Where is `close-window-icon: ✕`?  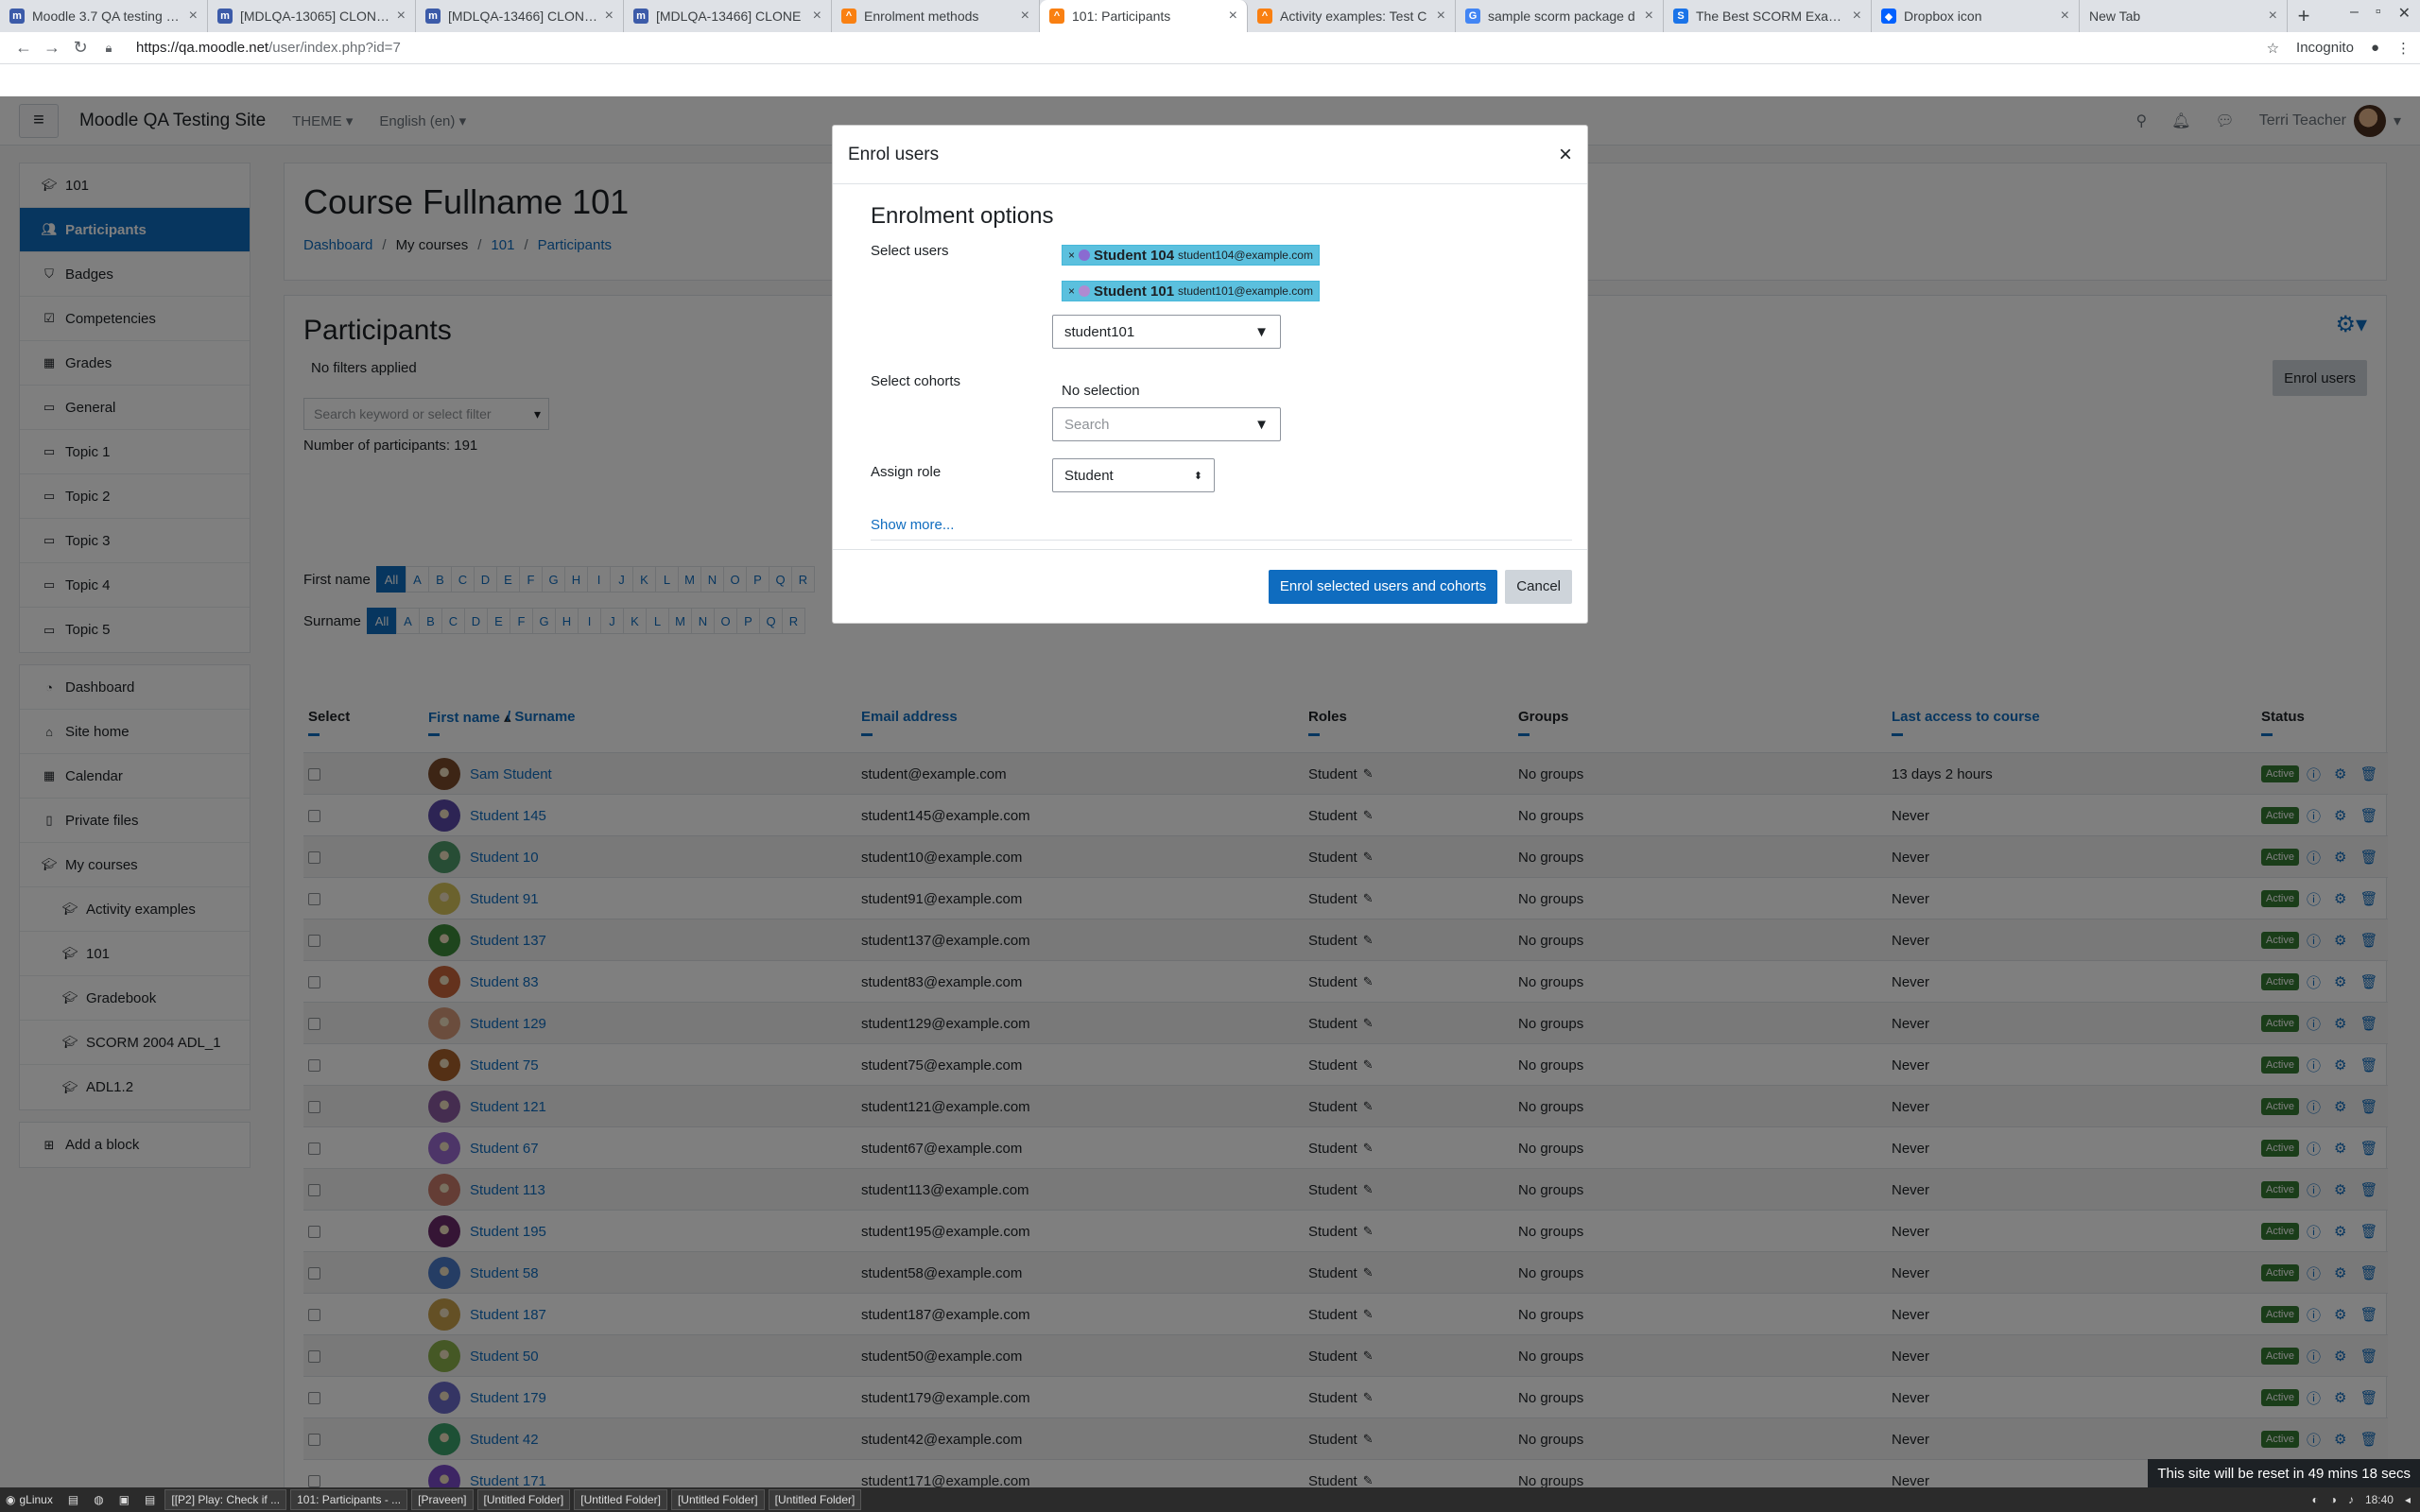
close-window-icon: ✕ is located at coordinates (2404, 13).